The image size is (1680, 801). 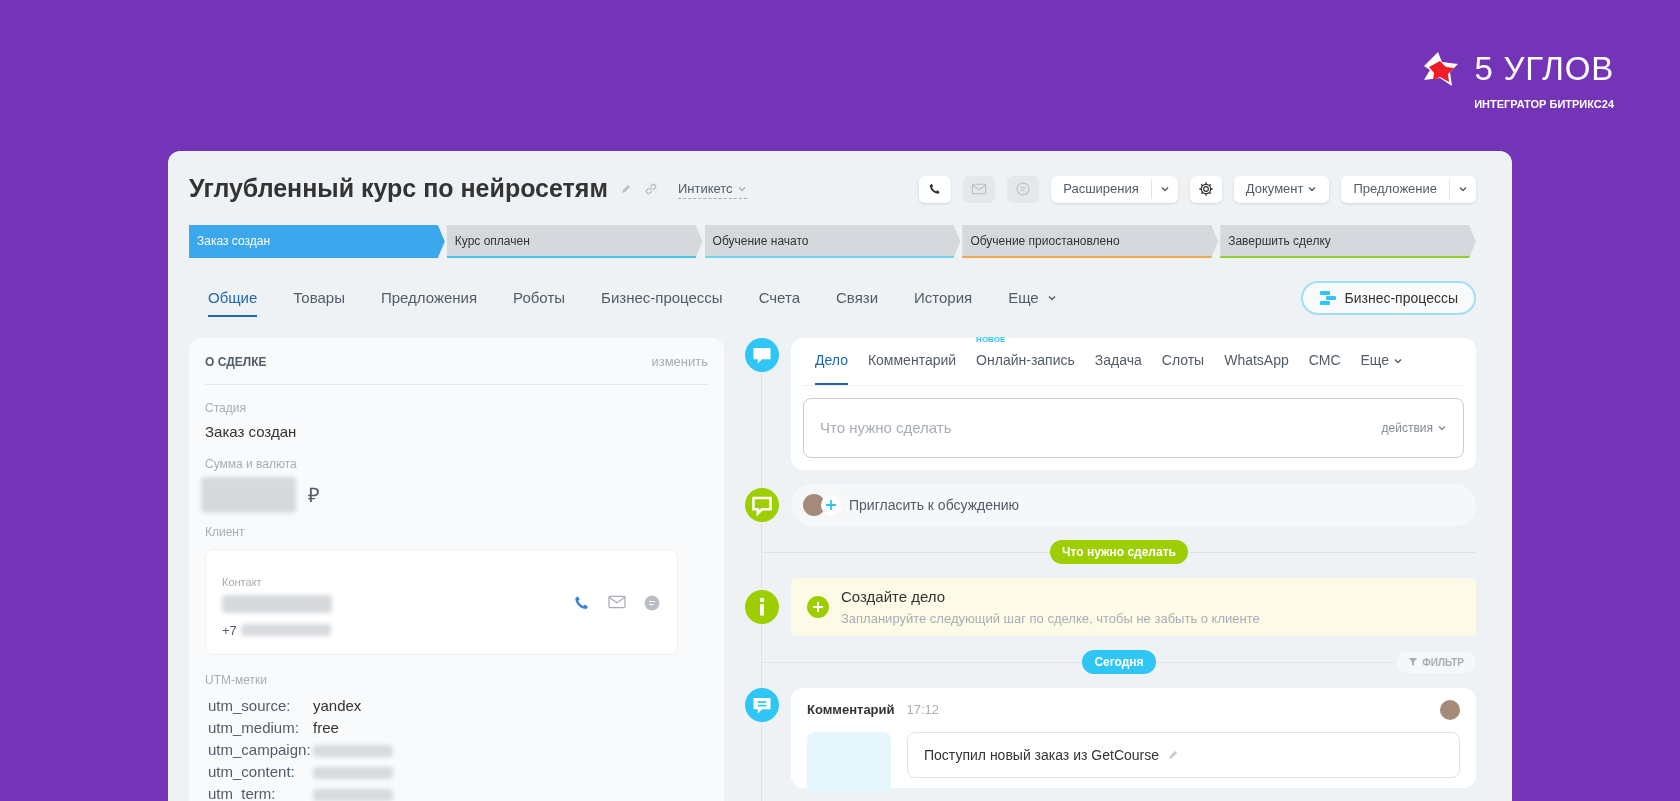 What do you see at coordinates (712, 189) in the screenshot?
I see `category-dropdown: Интикетс` at bounding box center [712, 189].